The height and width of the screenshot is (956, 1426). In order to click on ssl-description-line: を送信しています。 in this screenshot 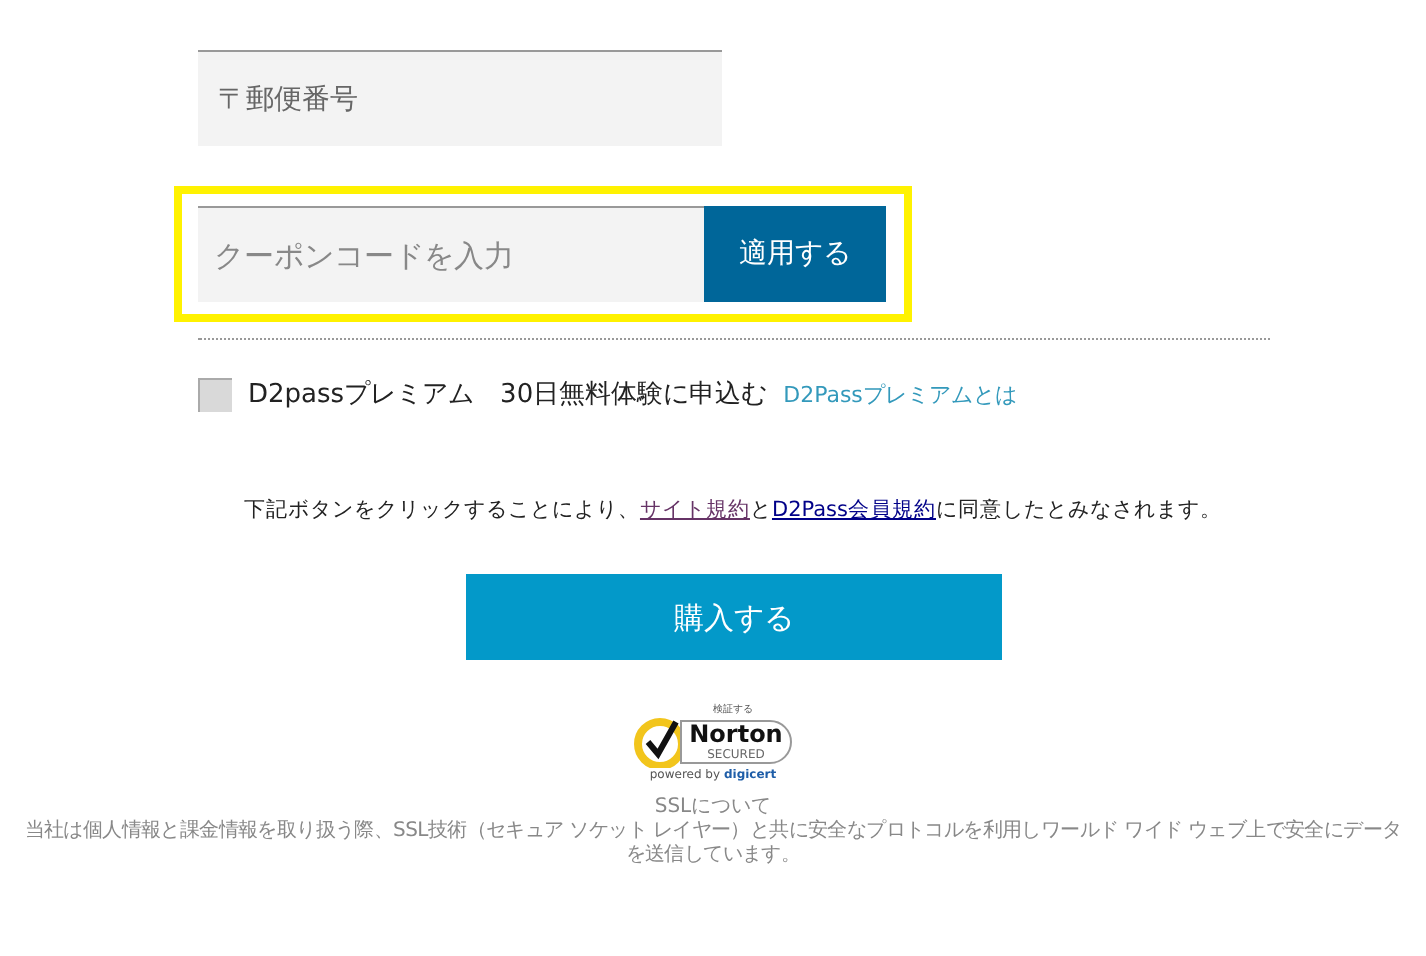, I will do `click(713, 856)`.